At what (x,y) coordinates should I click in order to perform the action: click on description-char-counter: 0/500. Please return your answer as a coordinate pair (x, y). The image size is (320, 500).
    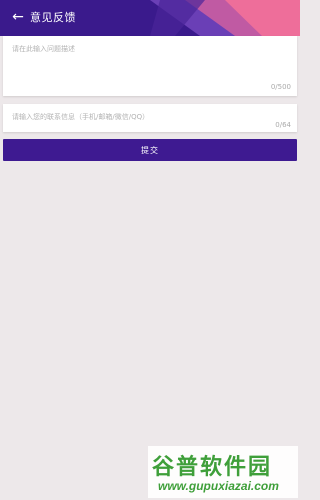
    Looking at the image, I should click on (280, 87).